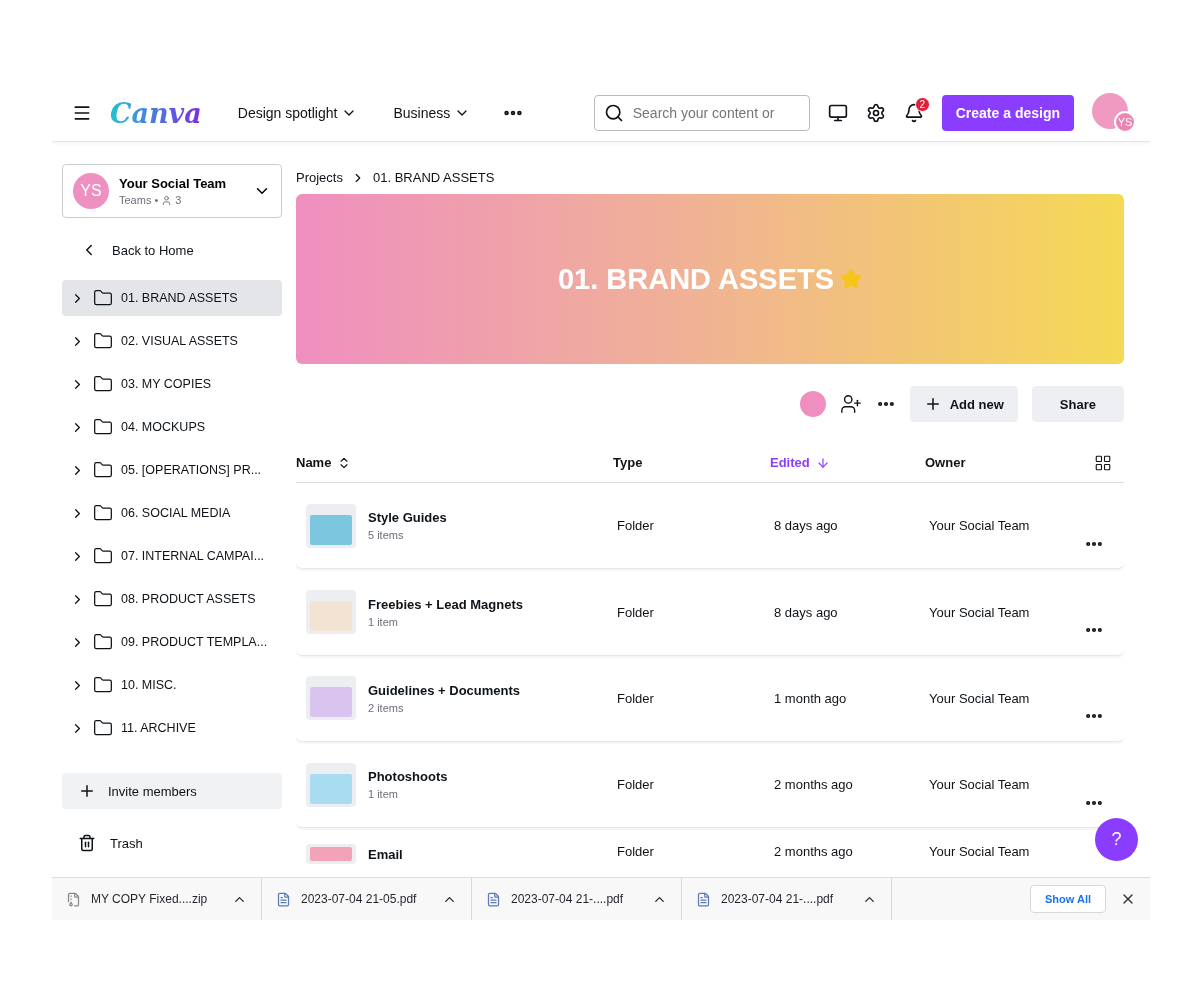  Describe the element at coordinates (172, 685) in the screenshot. I see `folder-item: 10. MISC.` at that location.